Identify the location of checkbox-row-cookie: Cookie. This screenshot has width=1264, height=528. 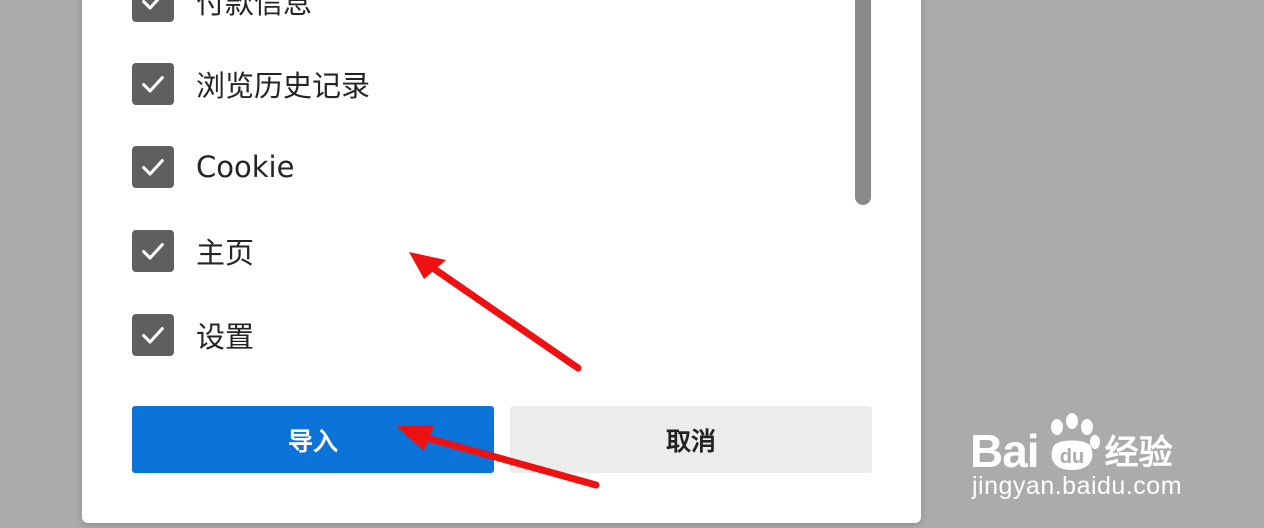
(213, 167).